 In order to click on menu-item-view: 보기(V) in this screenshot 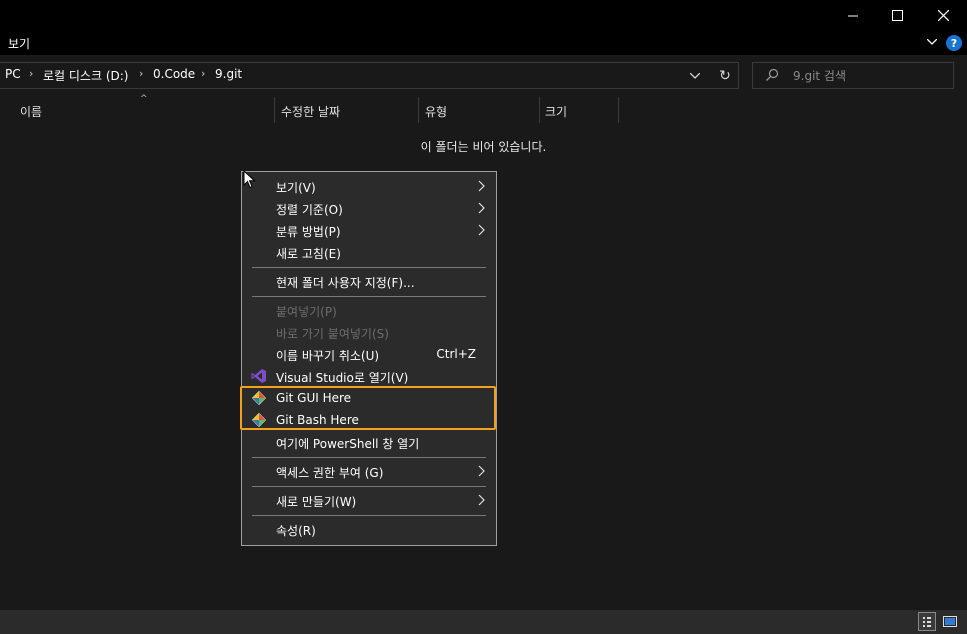, I will do `click(369, 186)`.